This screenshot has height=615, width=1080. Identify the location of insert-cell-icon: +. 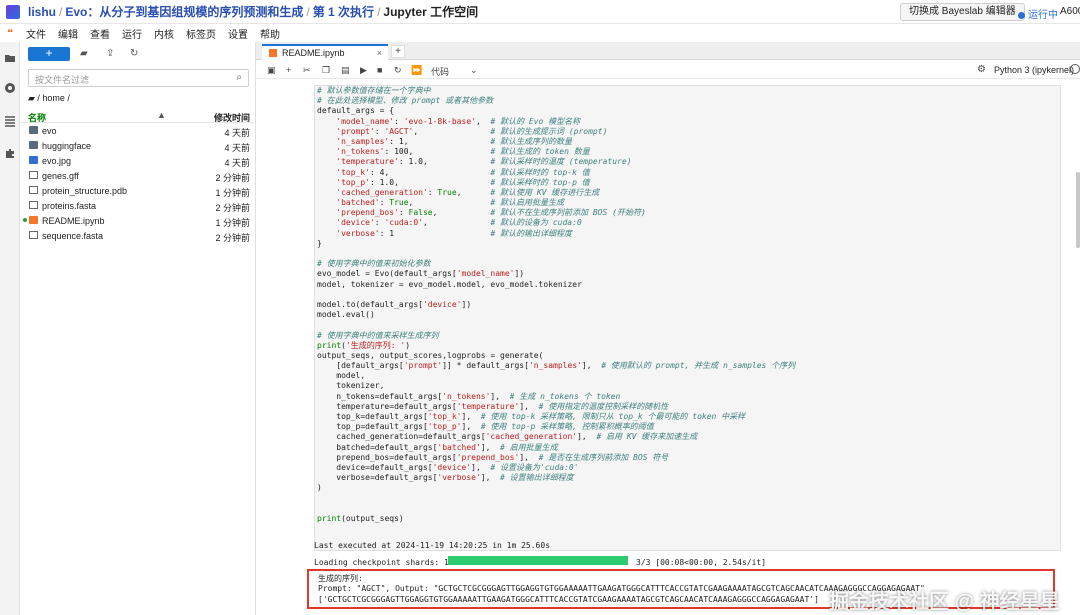
(288, 70).